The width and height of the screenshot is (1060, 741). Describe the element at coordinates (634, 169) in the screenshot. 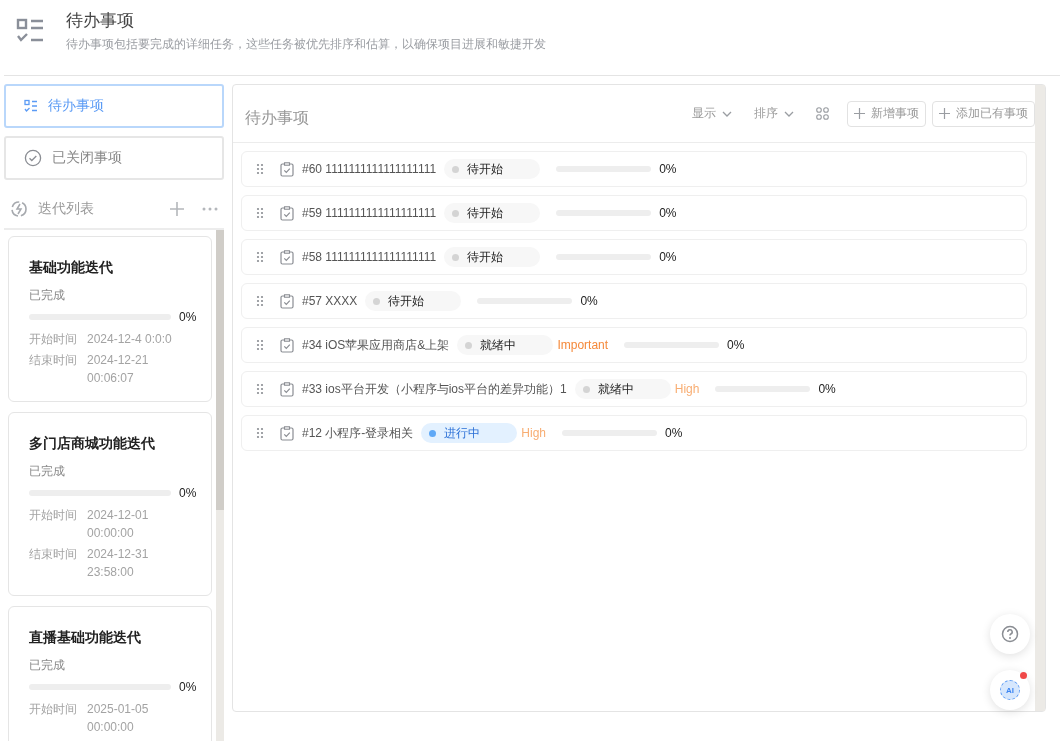

I see `task-row: #60 1111111111111111111 待开始 0%` at that location.